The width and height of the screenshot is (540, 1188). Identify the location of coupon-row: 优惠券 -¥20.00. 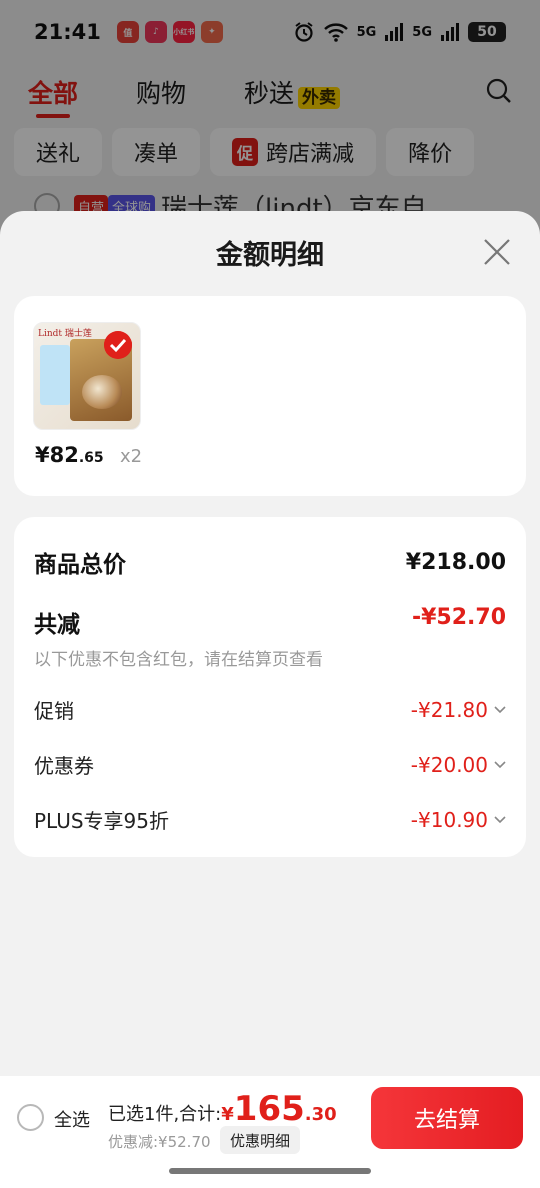
(270, 764).